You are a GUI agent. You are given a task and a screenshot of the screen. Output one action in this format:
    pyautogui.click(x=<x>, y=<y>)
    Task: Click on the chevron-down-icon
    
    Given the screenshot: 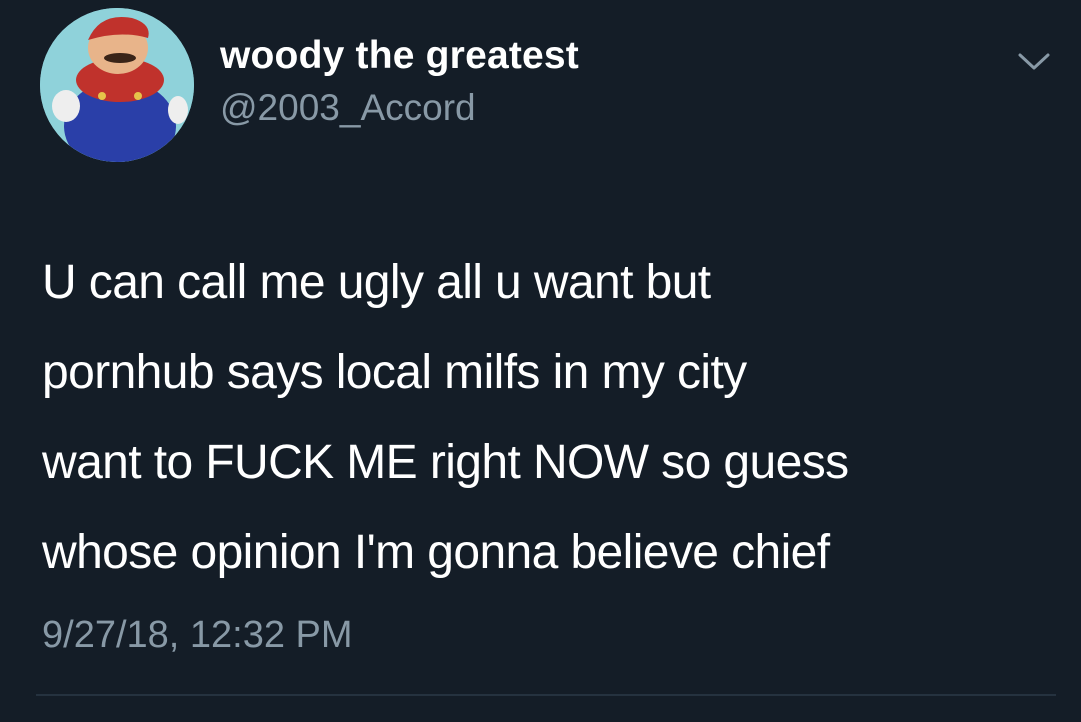 What is the action you would take?
    pyautogui.click(x=1034, y=62)
    